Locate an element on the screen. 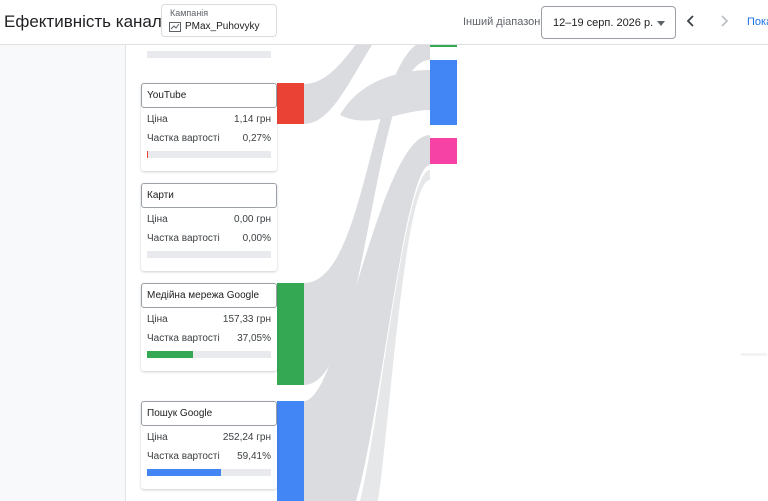  other-range-label: Інший діапазон is located at coordinates (501, 22).